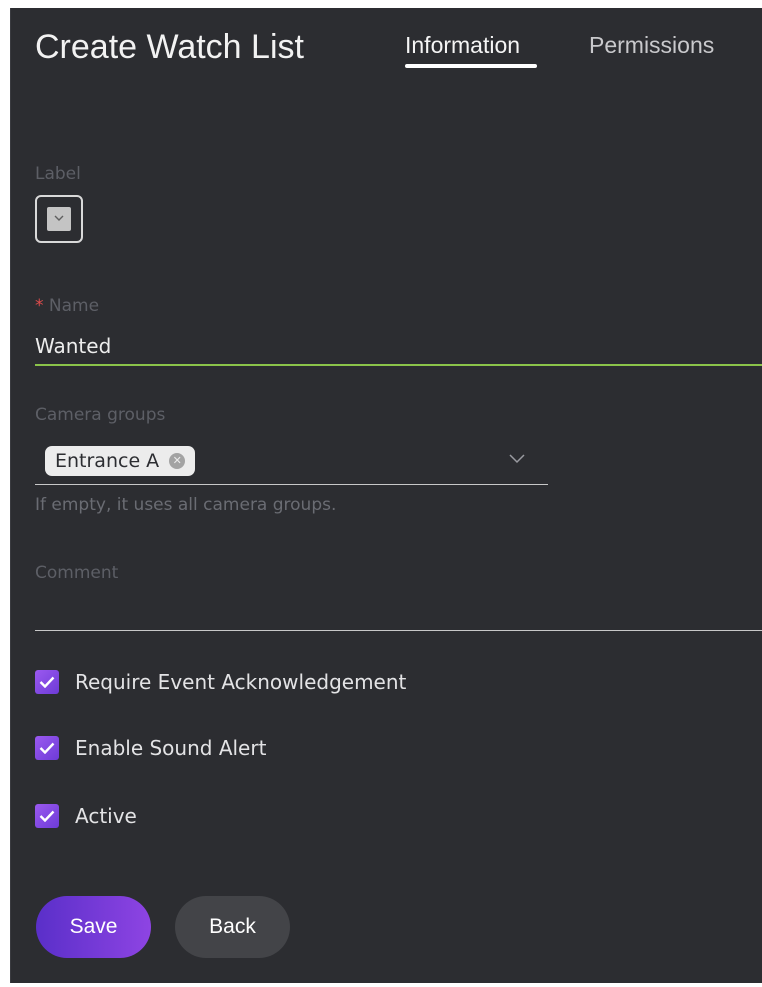 Image resolution: width=762 pixels, height=987 pixels. I want to click on comment-input, so click(398, 612).